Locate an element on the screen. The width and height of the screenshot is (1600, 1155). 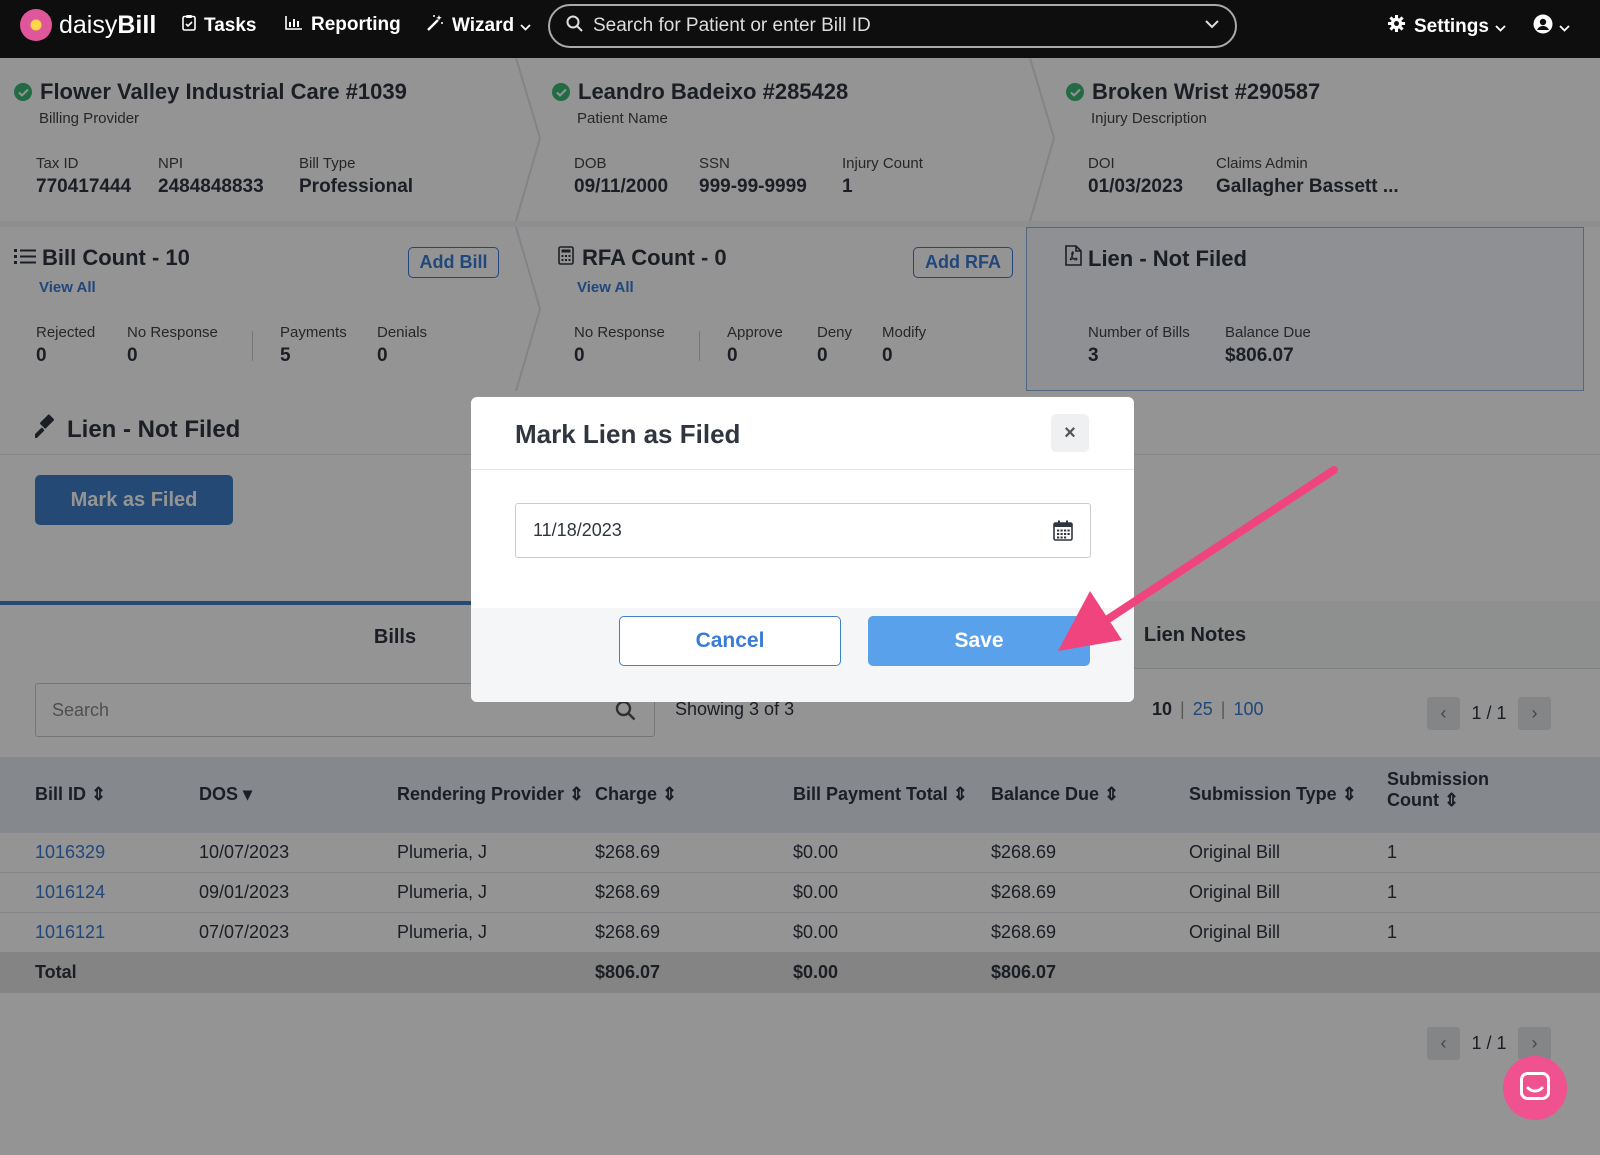
logo-suffix: Bill is located at coordinates (137, 24).